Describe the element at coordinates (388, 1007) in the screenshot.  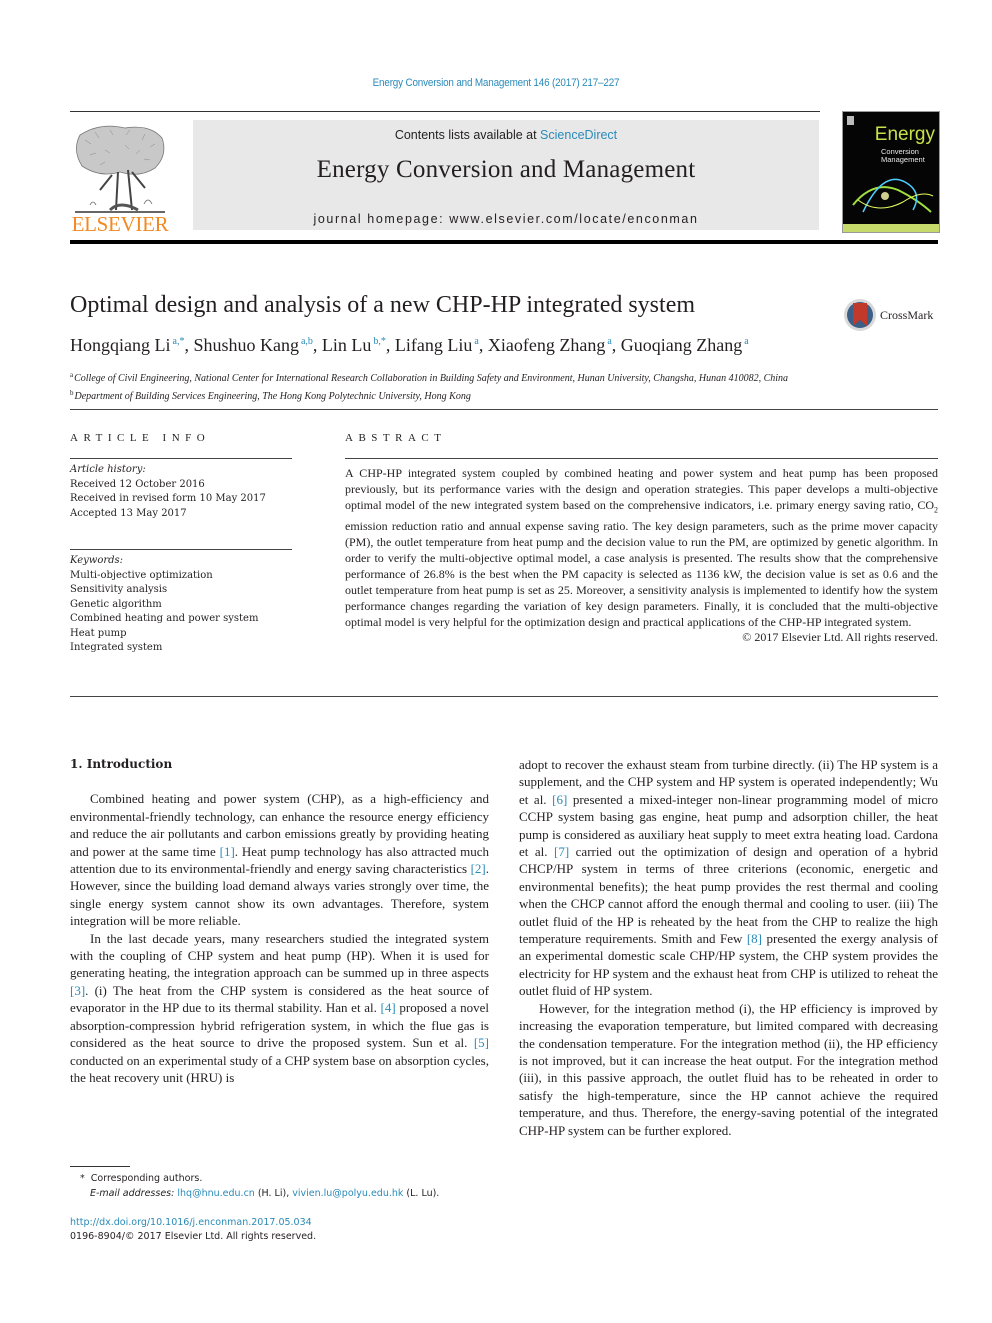
I see `citation-link: [4]` at that location.